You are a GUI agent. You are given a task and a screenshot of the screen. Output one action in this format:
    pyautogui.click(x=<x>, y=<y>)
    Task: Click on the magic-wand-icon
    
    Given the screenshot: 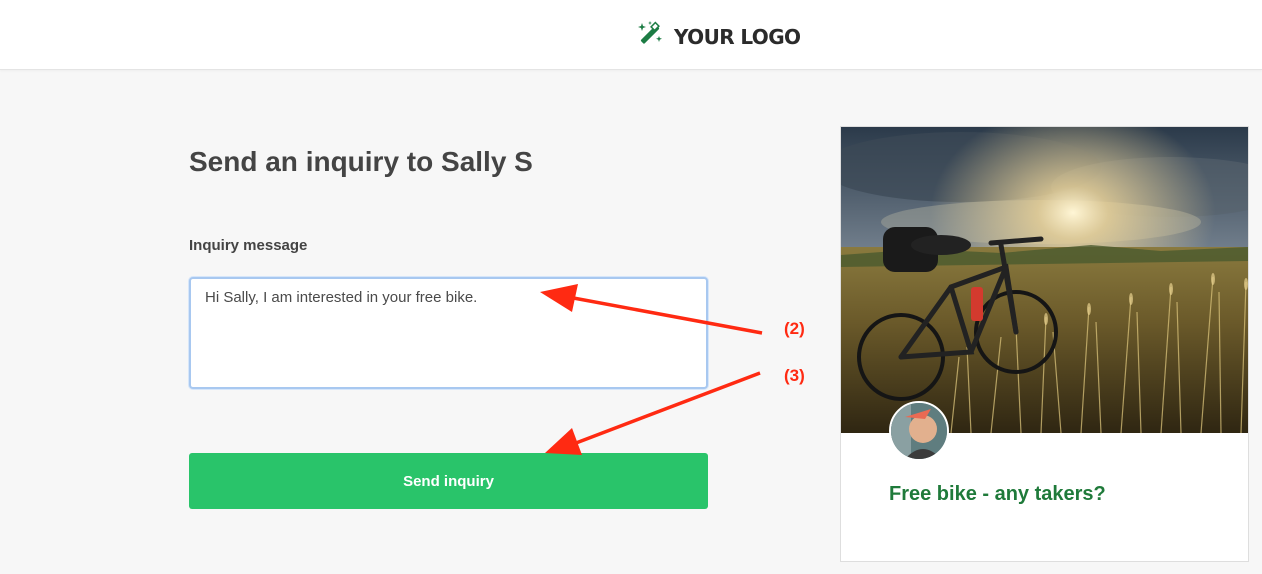 What is the action you would take?
    pyautogui.click(x=651, y=36)
    